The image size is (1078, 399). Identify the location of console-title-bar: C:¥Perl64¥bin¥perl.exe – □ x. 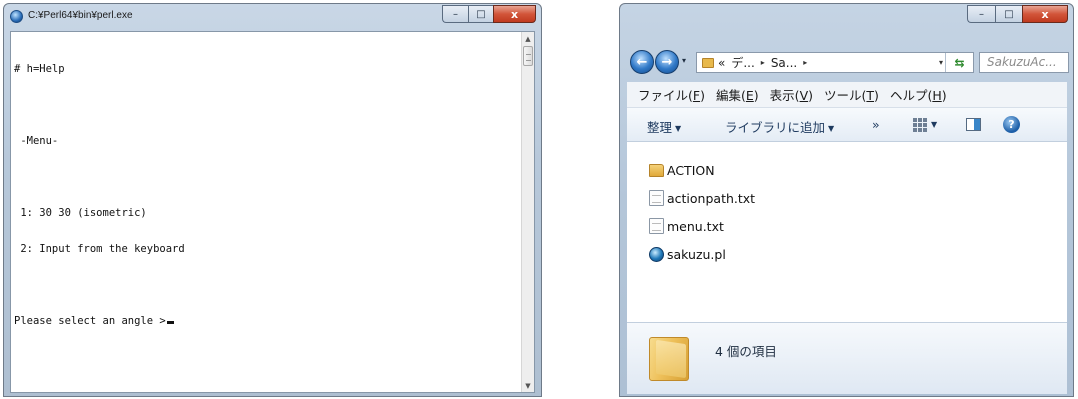
(272, 17).